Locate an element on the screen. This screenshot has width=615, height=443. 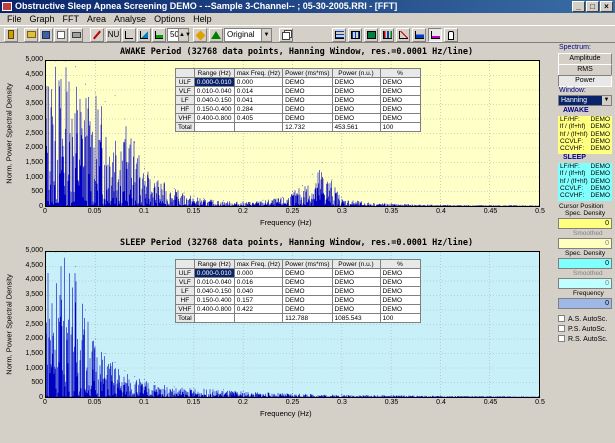
copy-icon is located at coordinates (286, 35).